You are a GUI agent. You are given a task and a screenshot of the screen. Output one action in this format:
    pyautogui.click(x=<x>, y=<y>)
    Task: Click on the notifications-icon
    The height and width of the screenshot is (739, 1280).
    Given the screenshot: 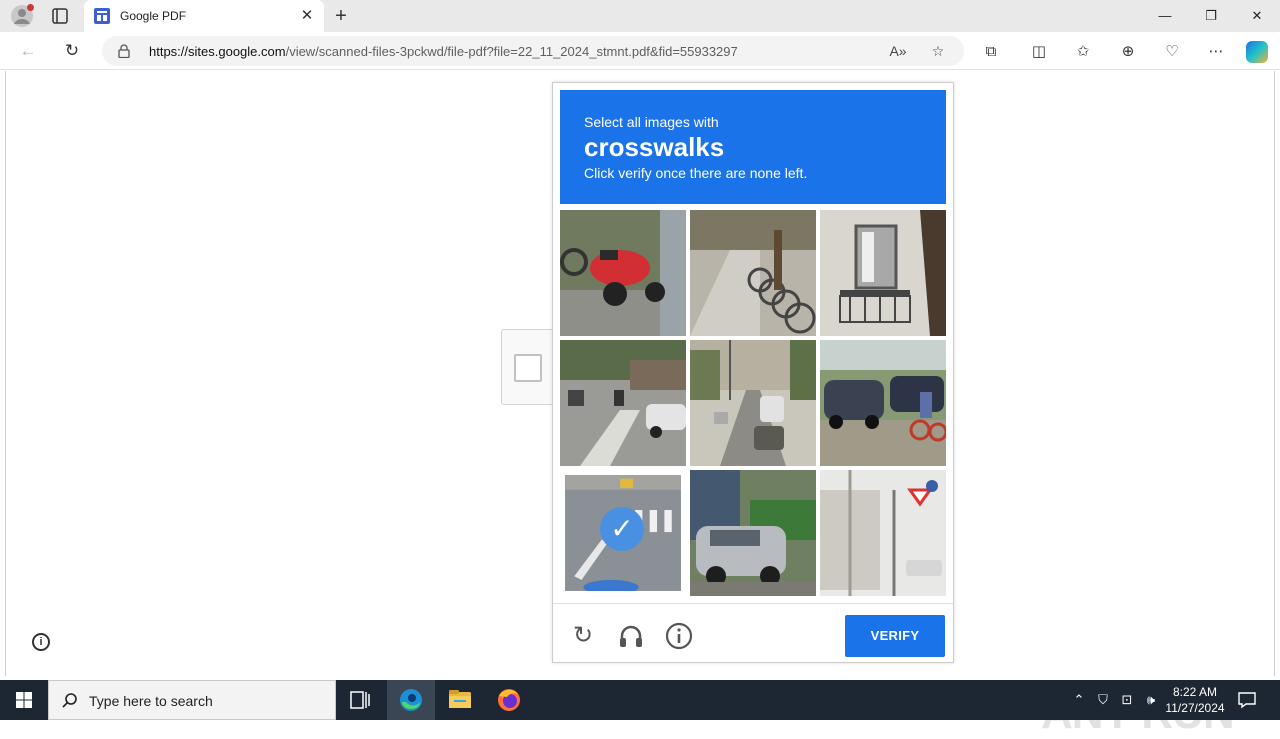 What is the action you would take?
    pyautogui.click(x=1247, y=700)
    